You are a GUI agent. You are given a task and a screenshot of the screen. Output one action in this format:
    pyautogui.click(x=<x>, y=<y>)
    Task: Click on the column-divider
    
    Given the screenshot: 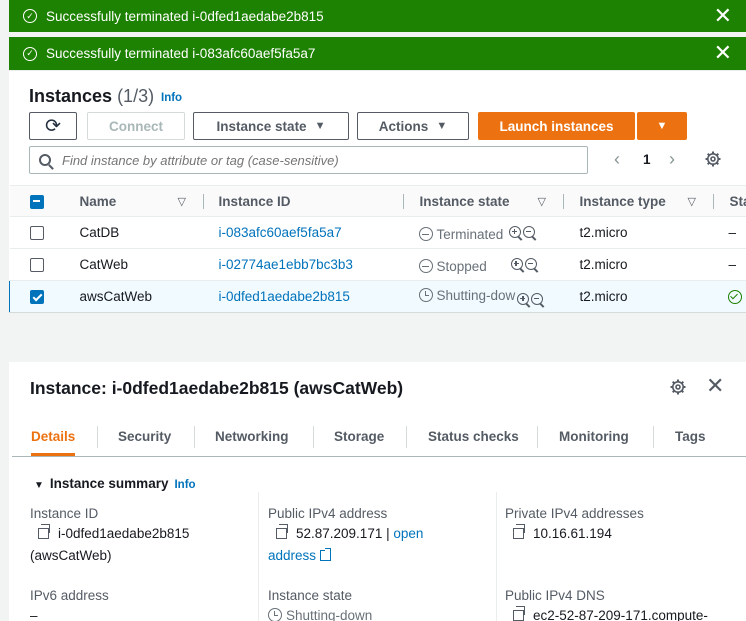 What is the action you would take?
    pyautogui.click(x=258, y=556)
    